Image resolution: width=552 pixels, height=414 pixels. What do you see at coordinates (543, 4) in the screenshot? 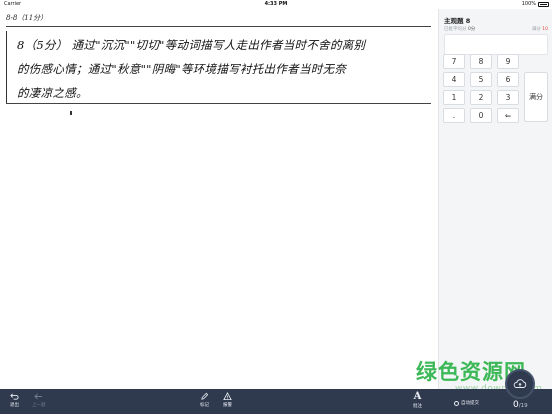
I see `battery-icon` at bounding box center [543, 4].